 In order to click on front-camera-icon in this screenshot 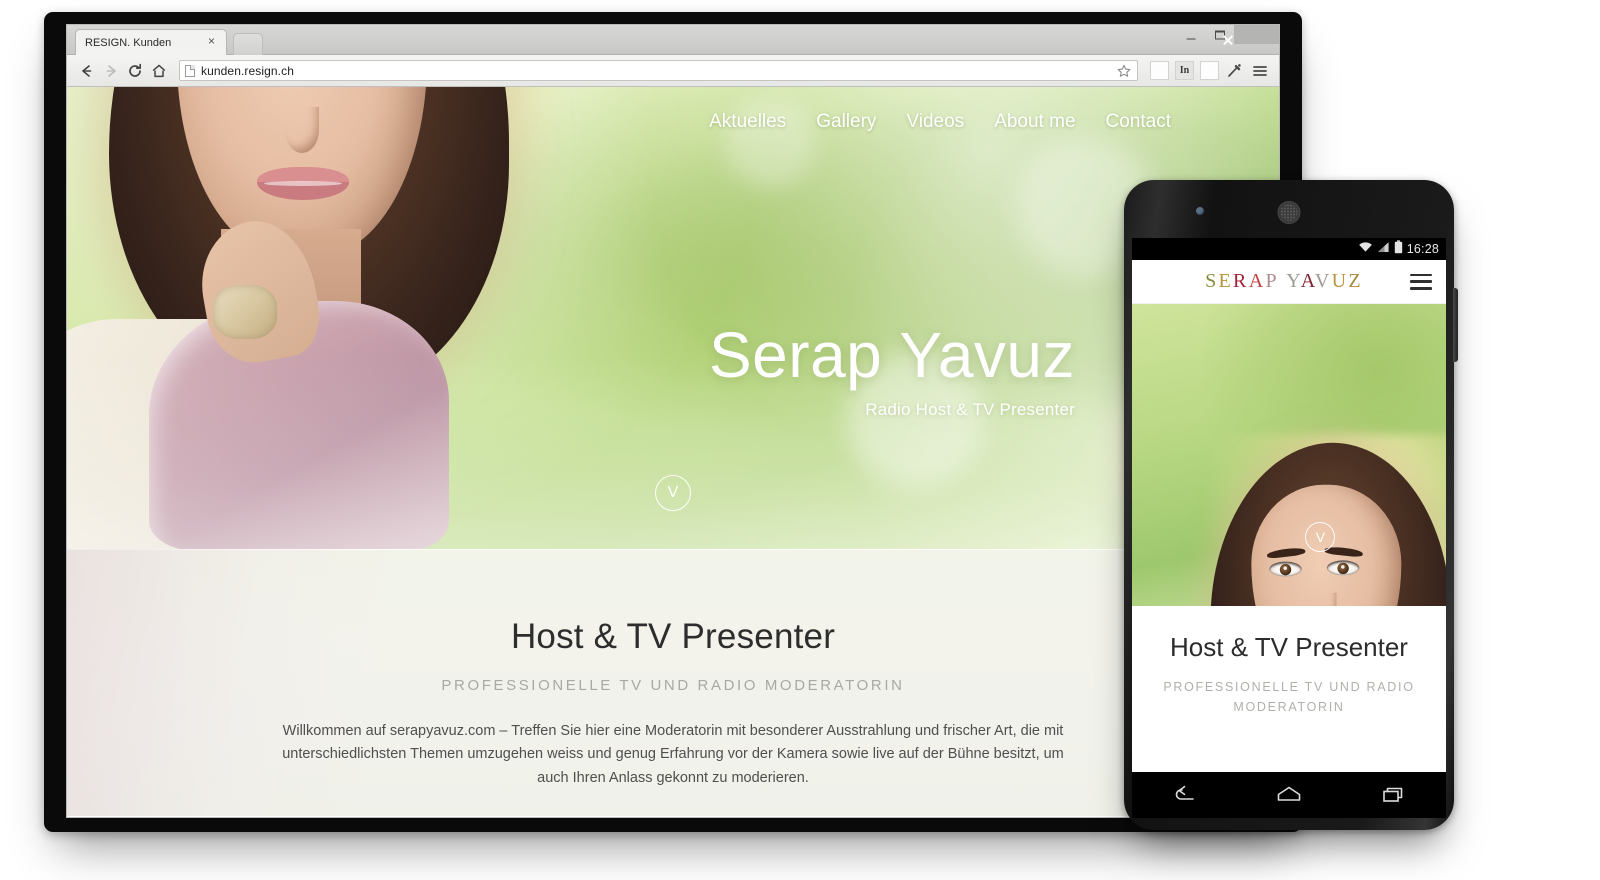, I will do `click(1200, 211)`.